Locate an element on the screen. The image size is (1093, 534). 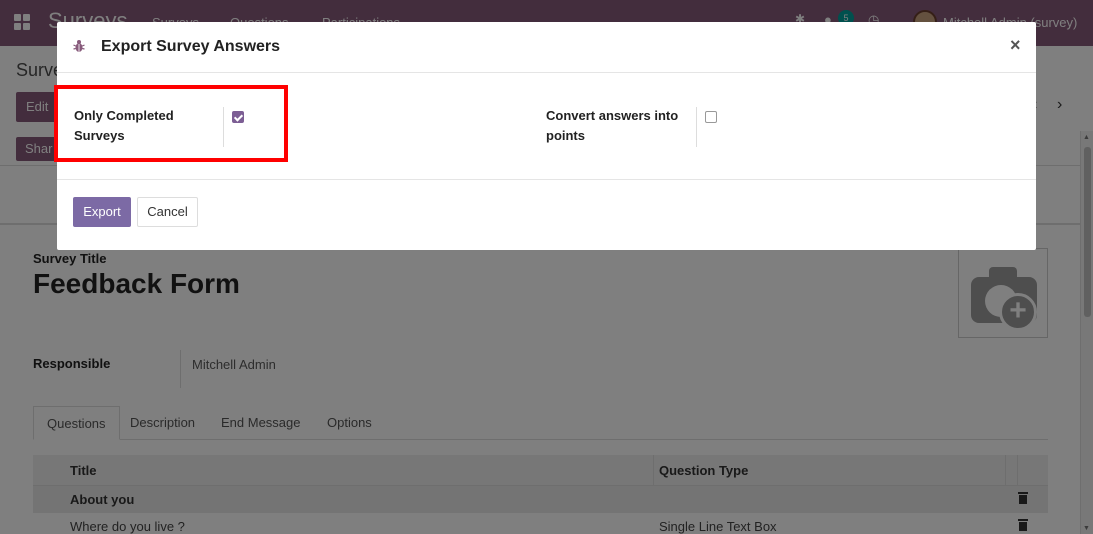
convert-points-label: Convert answers into points is located at coordinates (612, 126).